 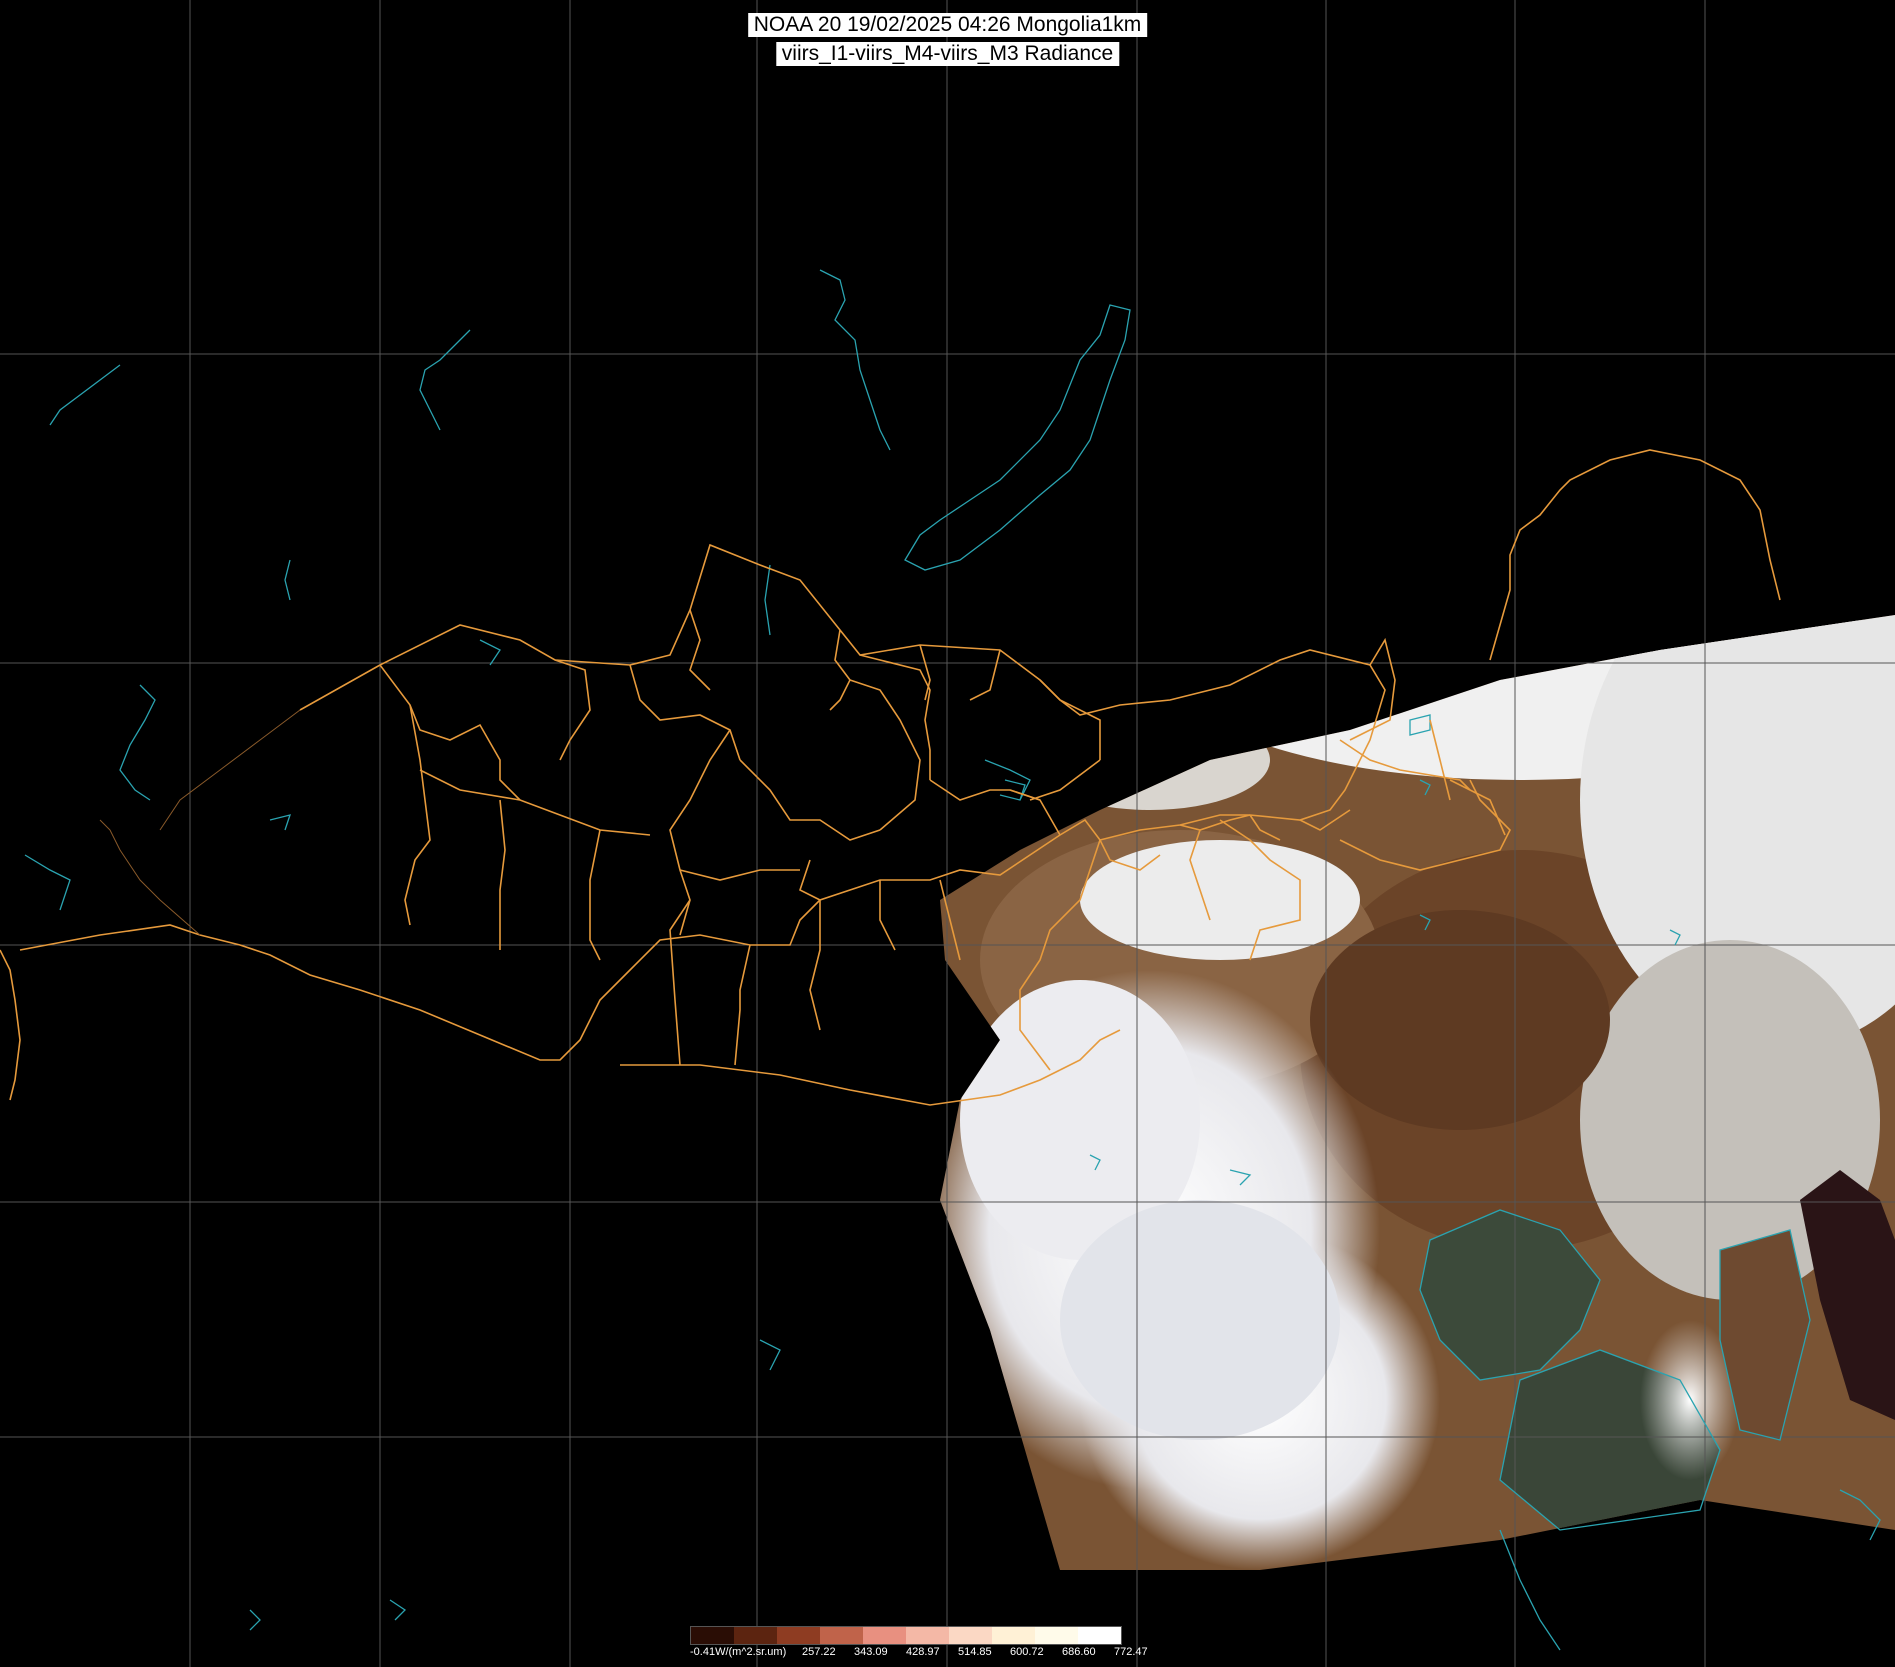 I want to click on legend-tick-7: 772.47, so click(x=1131, y=1652).